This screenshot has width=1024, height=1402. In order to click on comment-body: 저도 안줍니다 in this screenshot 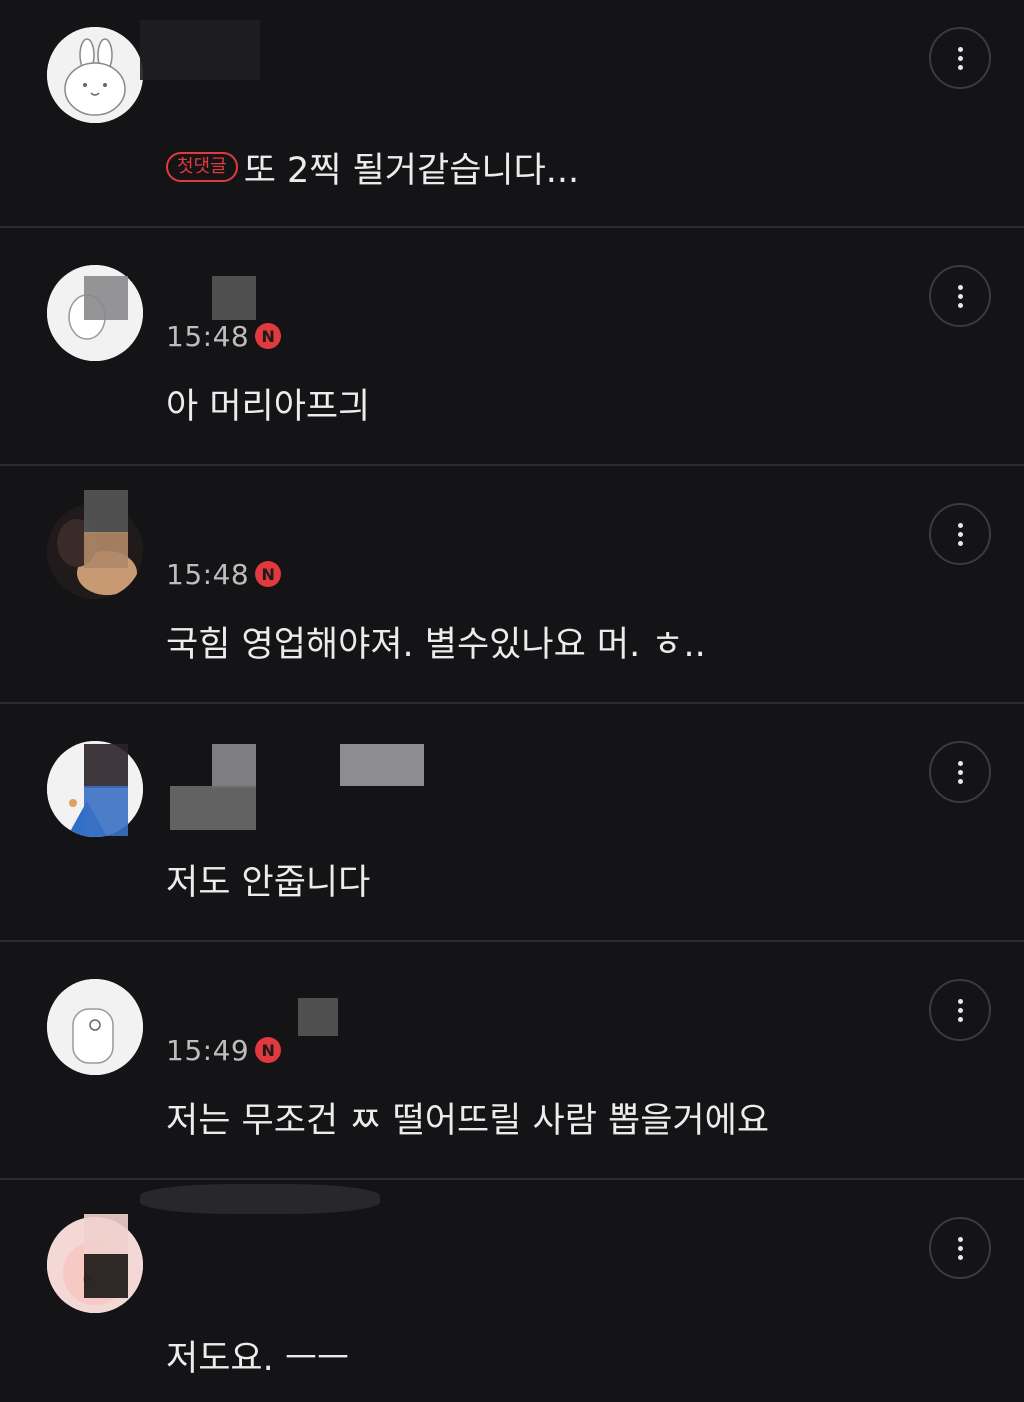, I will do `click(268, 879)`.